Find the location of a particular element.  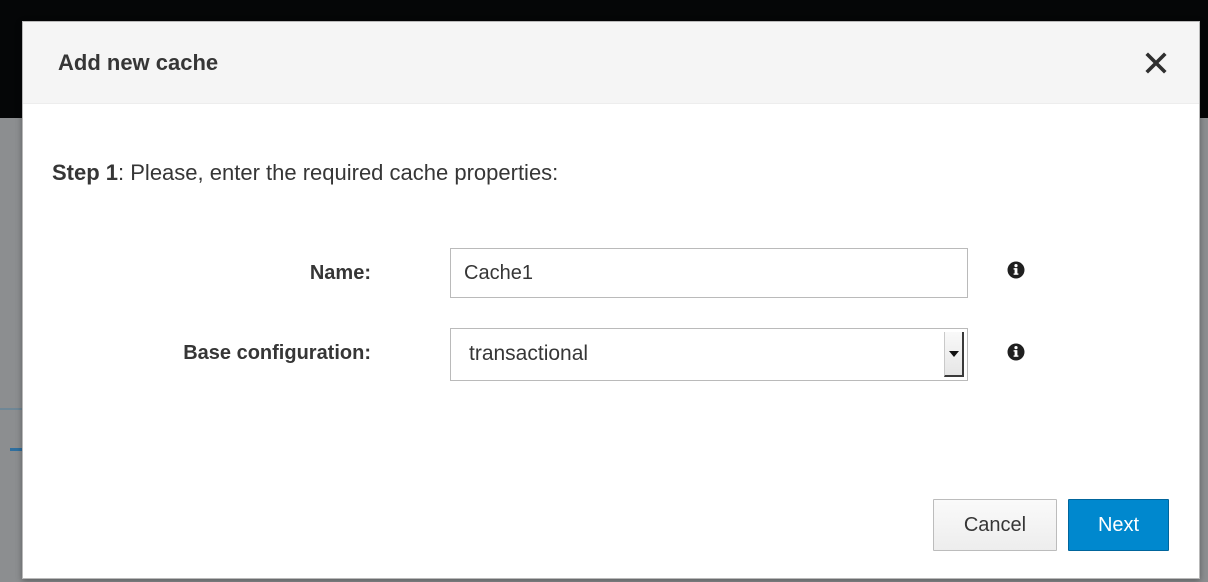

chevron-down-icon is located at coordinates (954, 354).